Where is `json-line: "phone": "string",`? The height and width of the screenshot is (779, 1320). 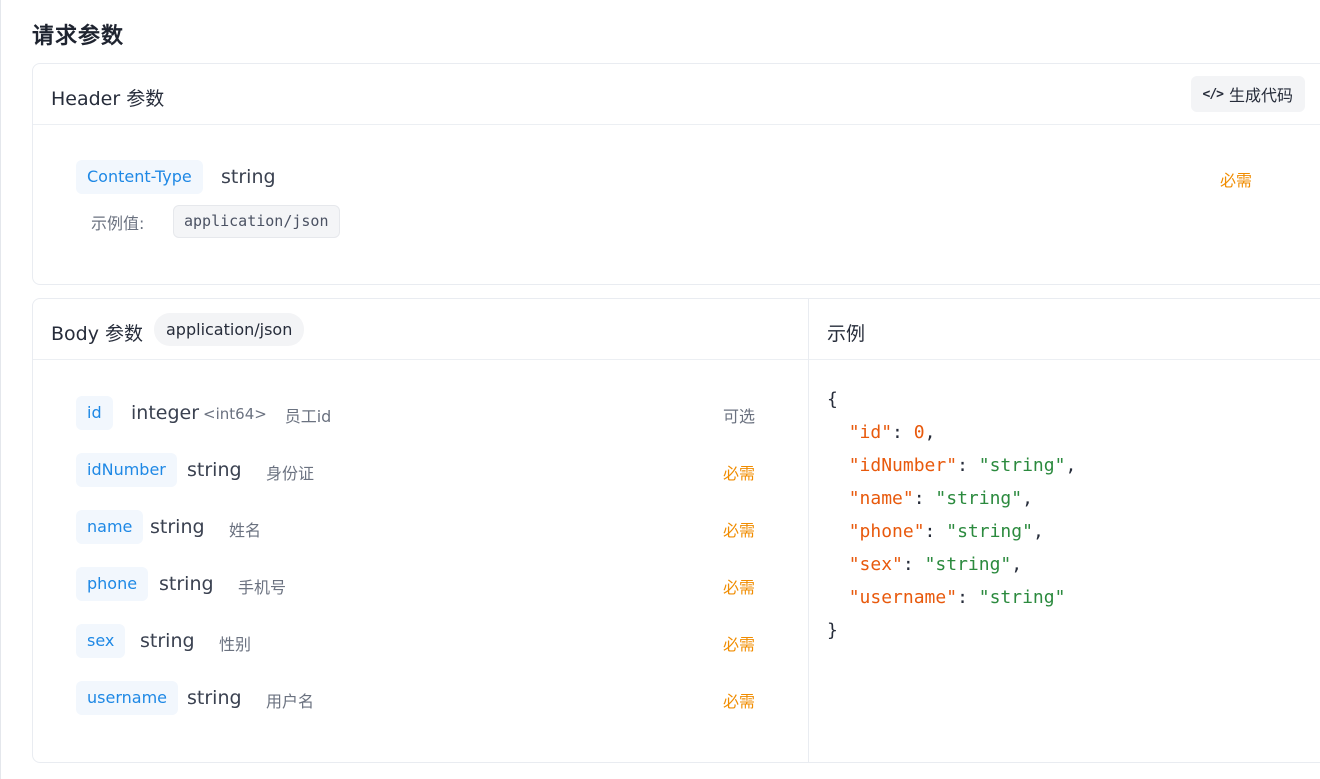 json-line: "phone": "string", is located at coordinates (946, 531).